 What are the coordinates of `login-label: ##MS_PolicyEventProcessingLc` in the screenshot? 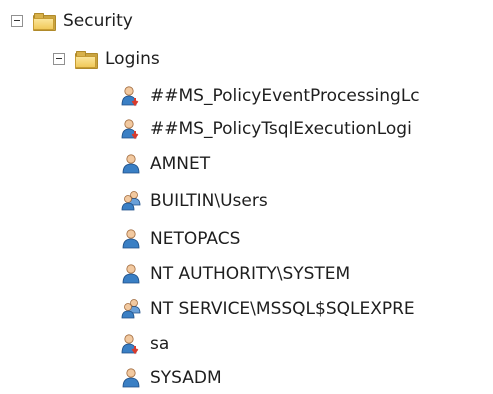 It's located at (285, 96).